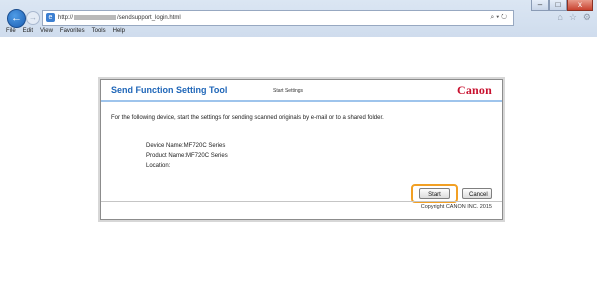 The image size is (597, 302). What do you see at coordinates (474, 90) in the screenshot?
I see `canon-logo: Canon` at bounding box center [474, 90].